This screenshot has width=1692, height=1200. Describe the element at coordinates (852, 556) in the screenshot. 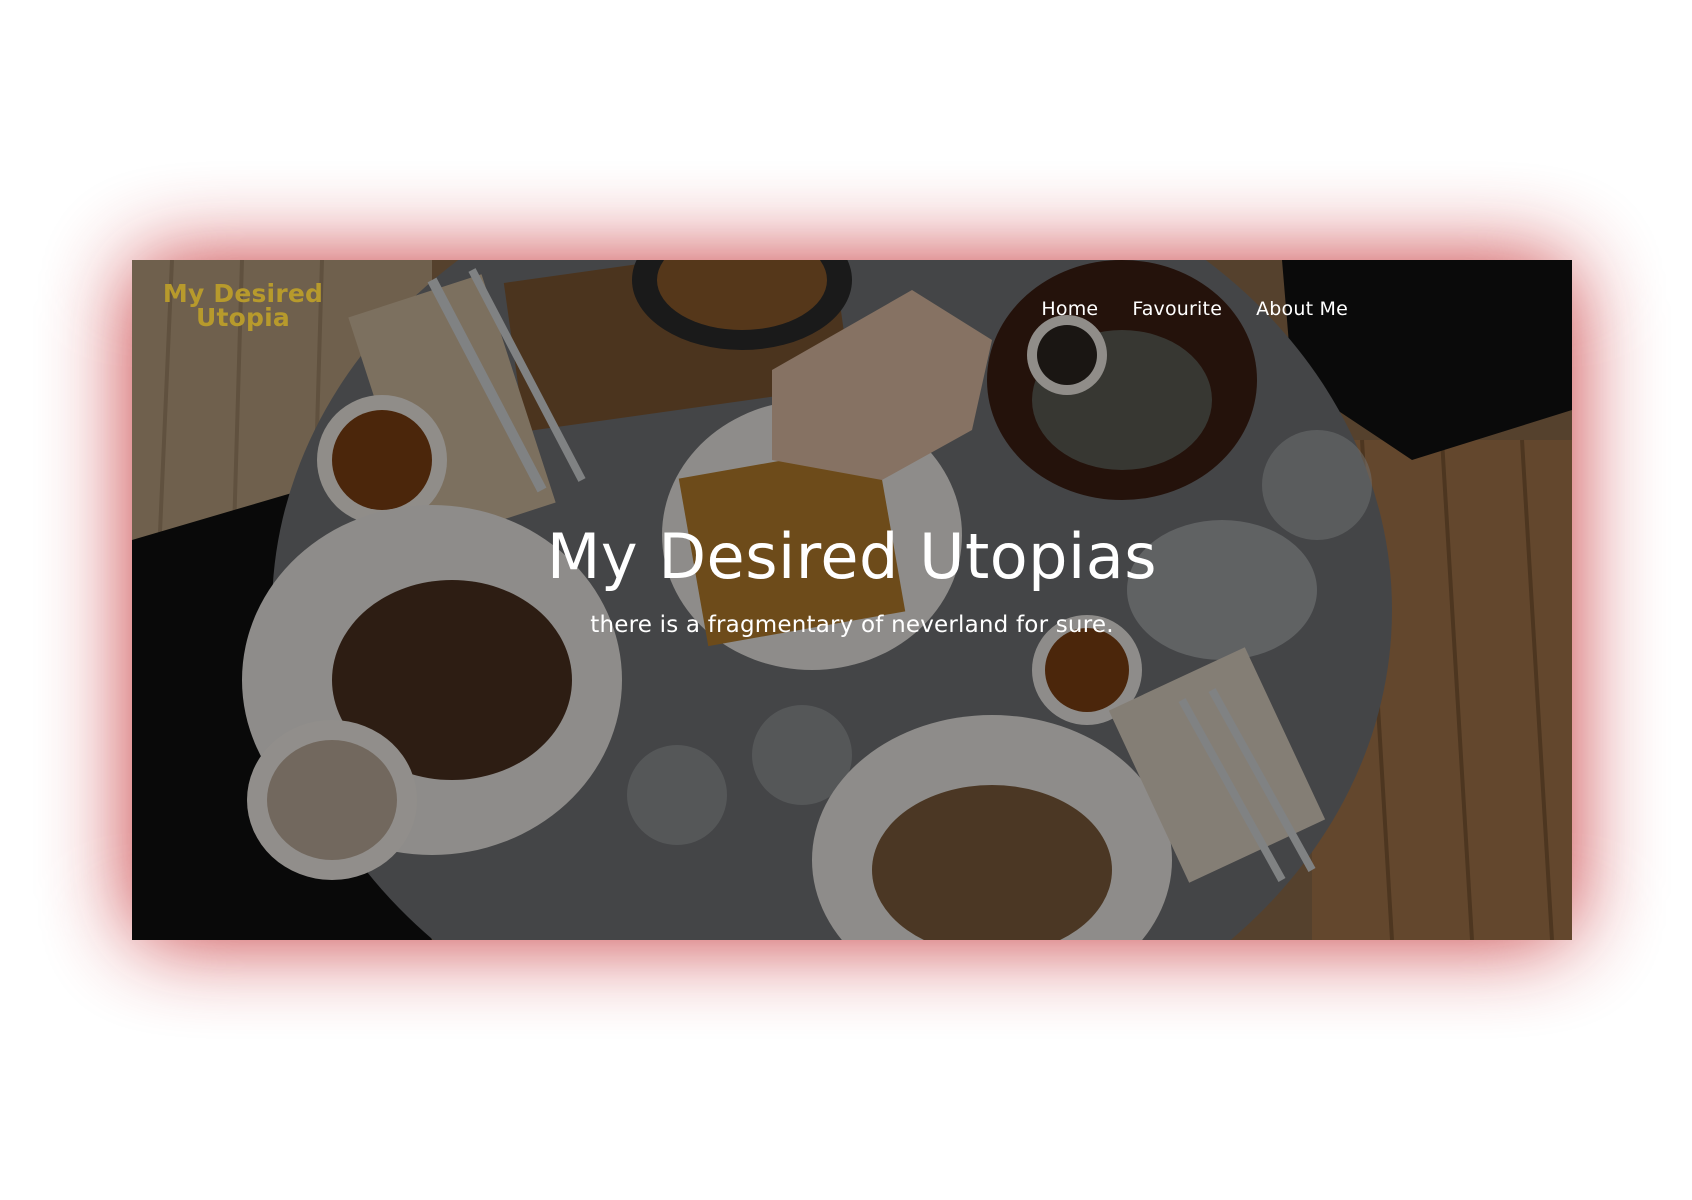

I see `hero-title: My Desired Utopias` at that location.